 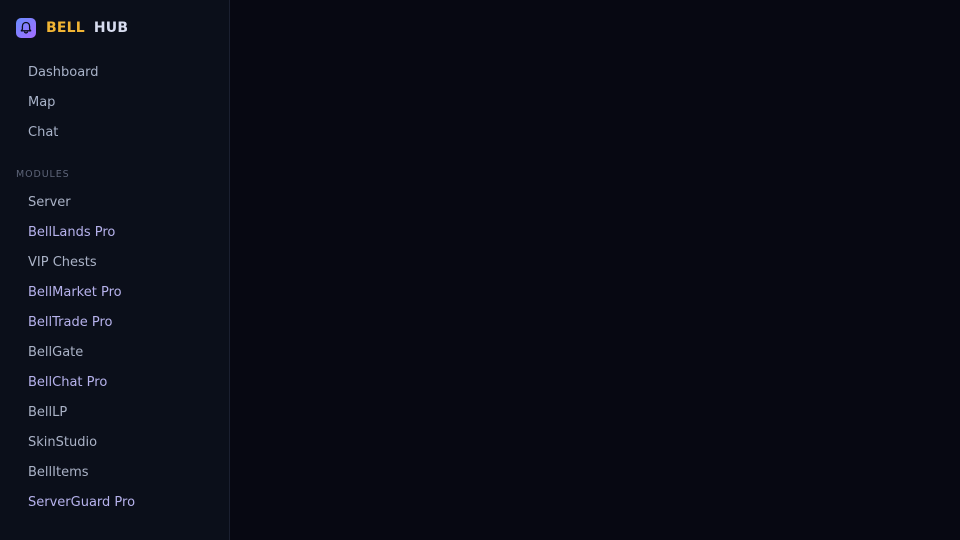 What do you see at coordinates (81, 503) in the screenshot?
I see `sidebar-item-serverguard-pro: ServerGuard Pro` at bounding box center [81, 503].